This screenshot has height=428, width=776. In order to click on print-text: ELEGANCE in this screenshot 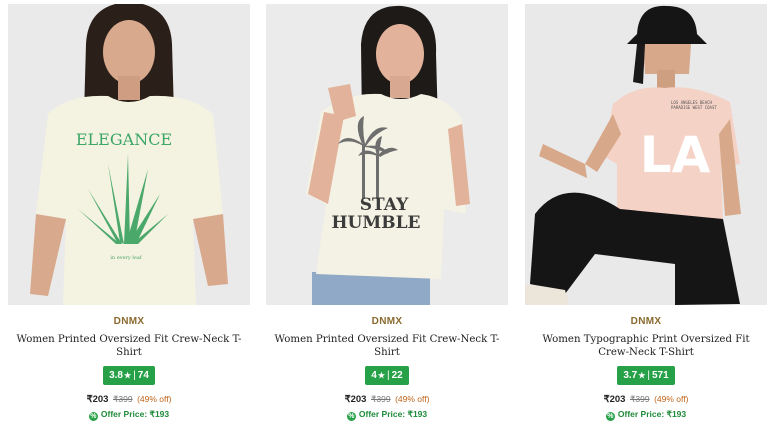, I will do `click(124, 139)`.